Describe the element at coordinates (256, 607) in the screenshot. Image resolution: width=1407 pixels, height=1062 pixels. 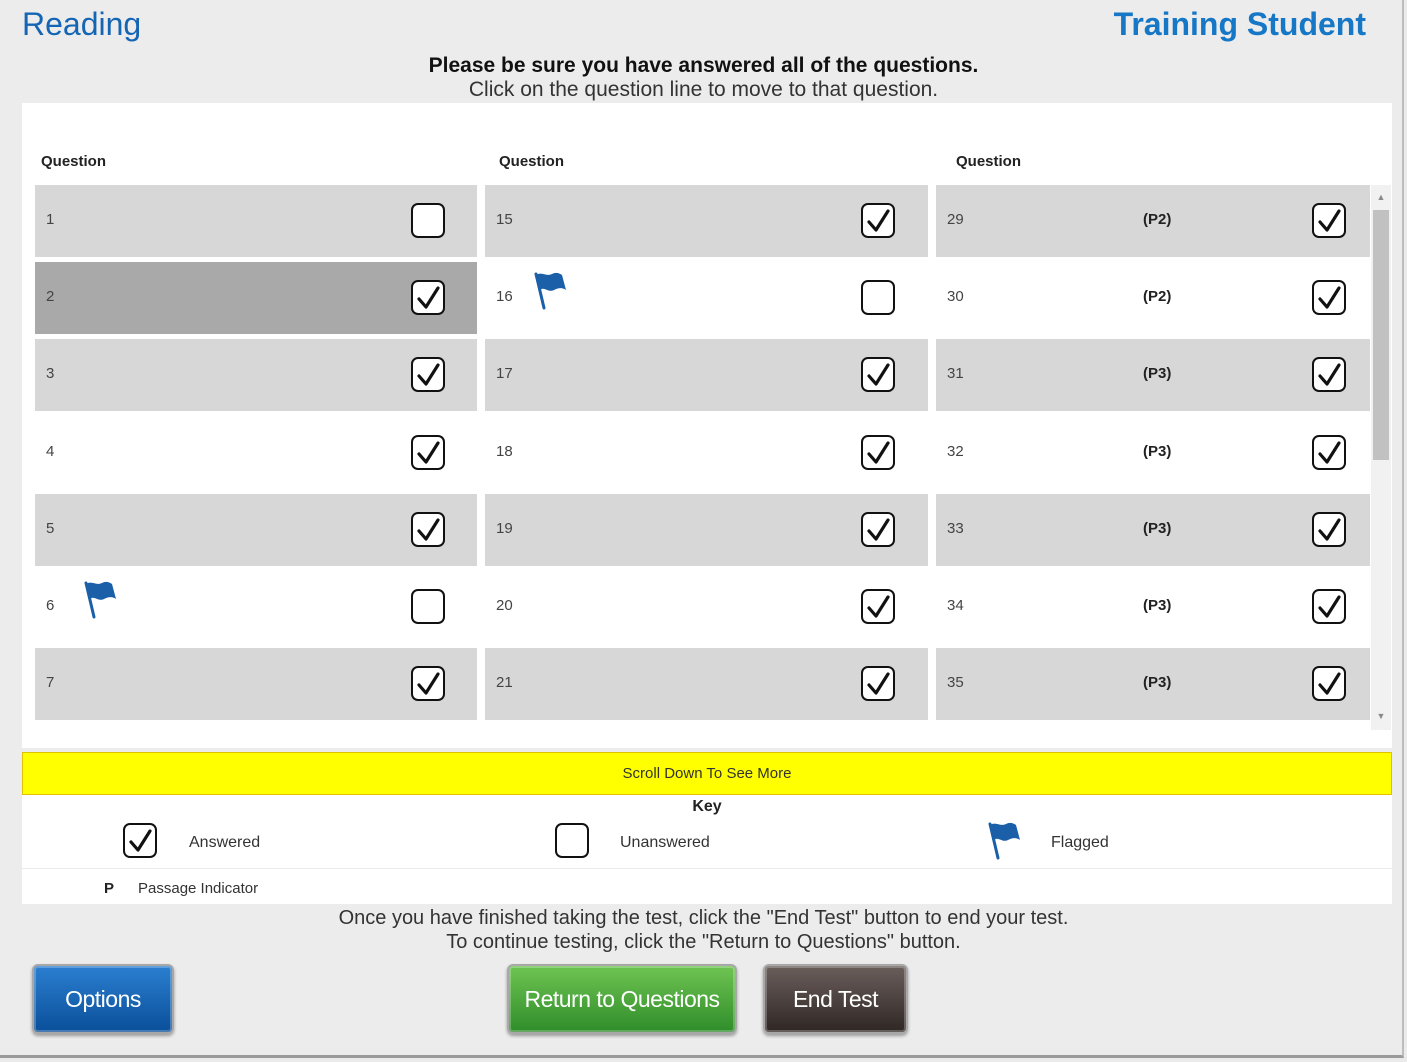
I see `question-row: 6` at that location.